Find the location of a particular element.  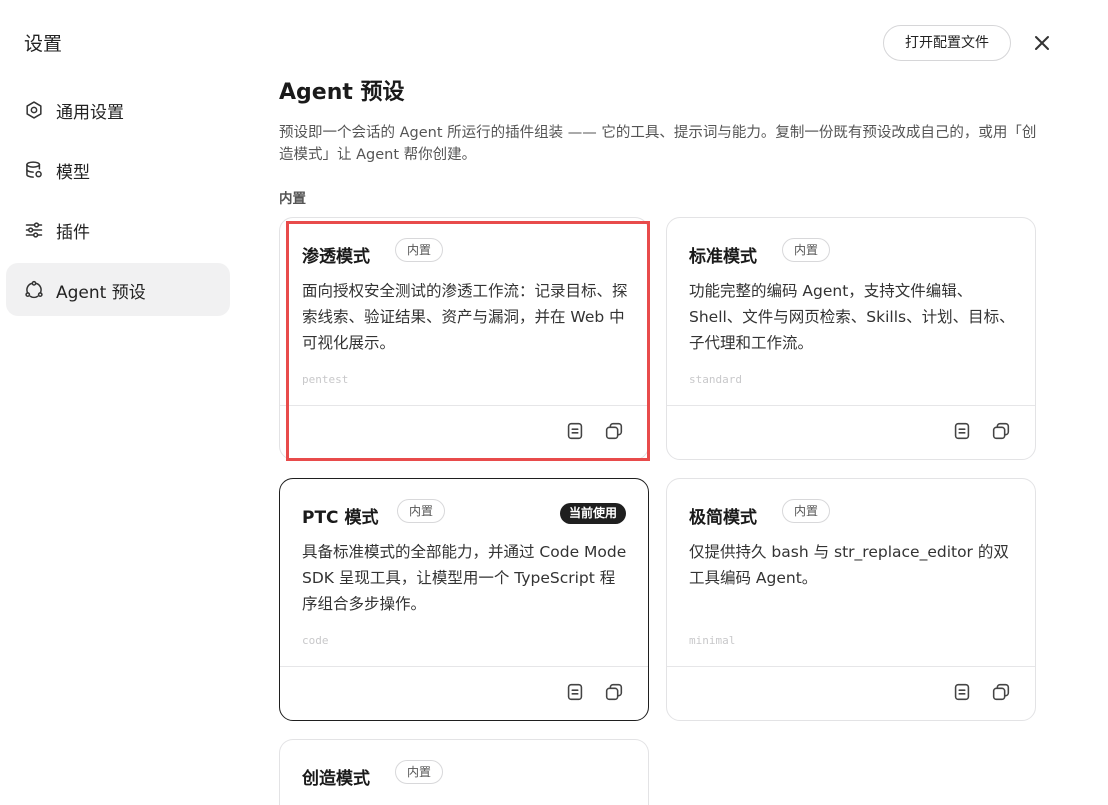

preset-id: standard is located at coordinates (715, 379).